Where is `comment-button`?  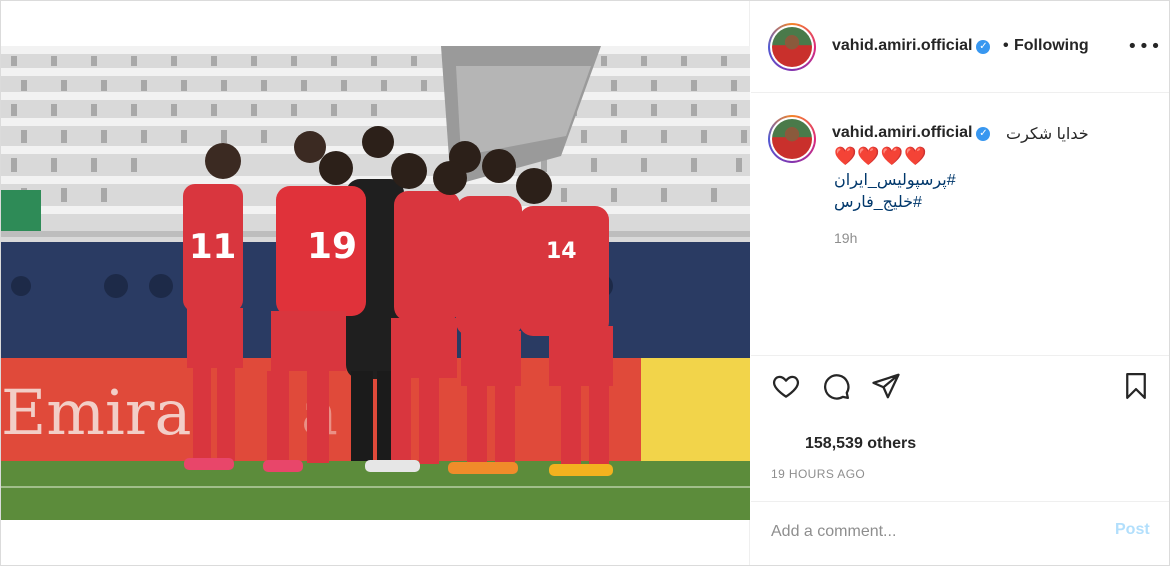
comment-button is located at coordinates (836, 387).